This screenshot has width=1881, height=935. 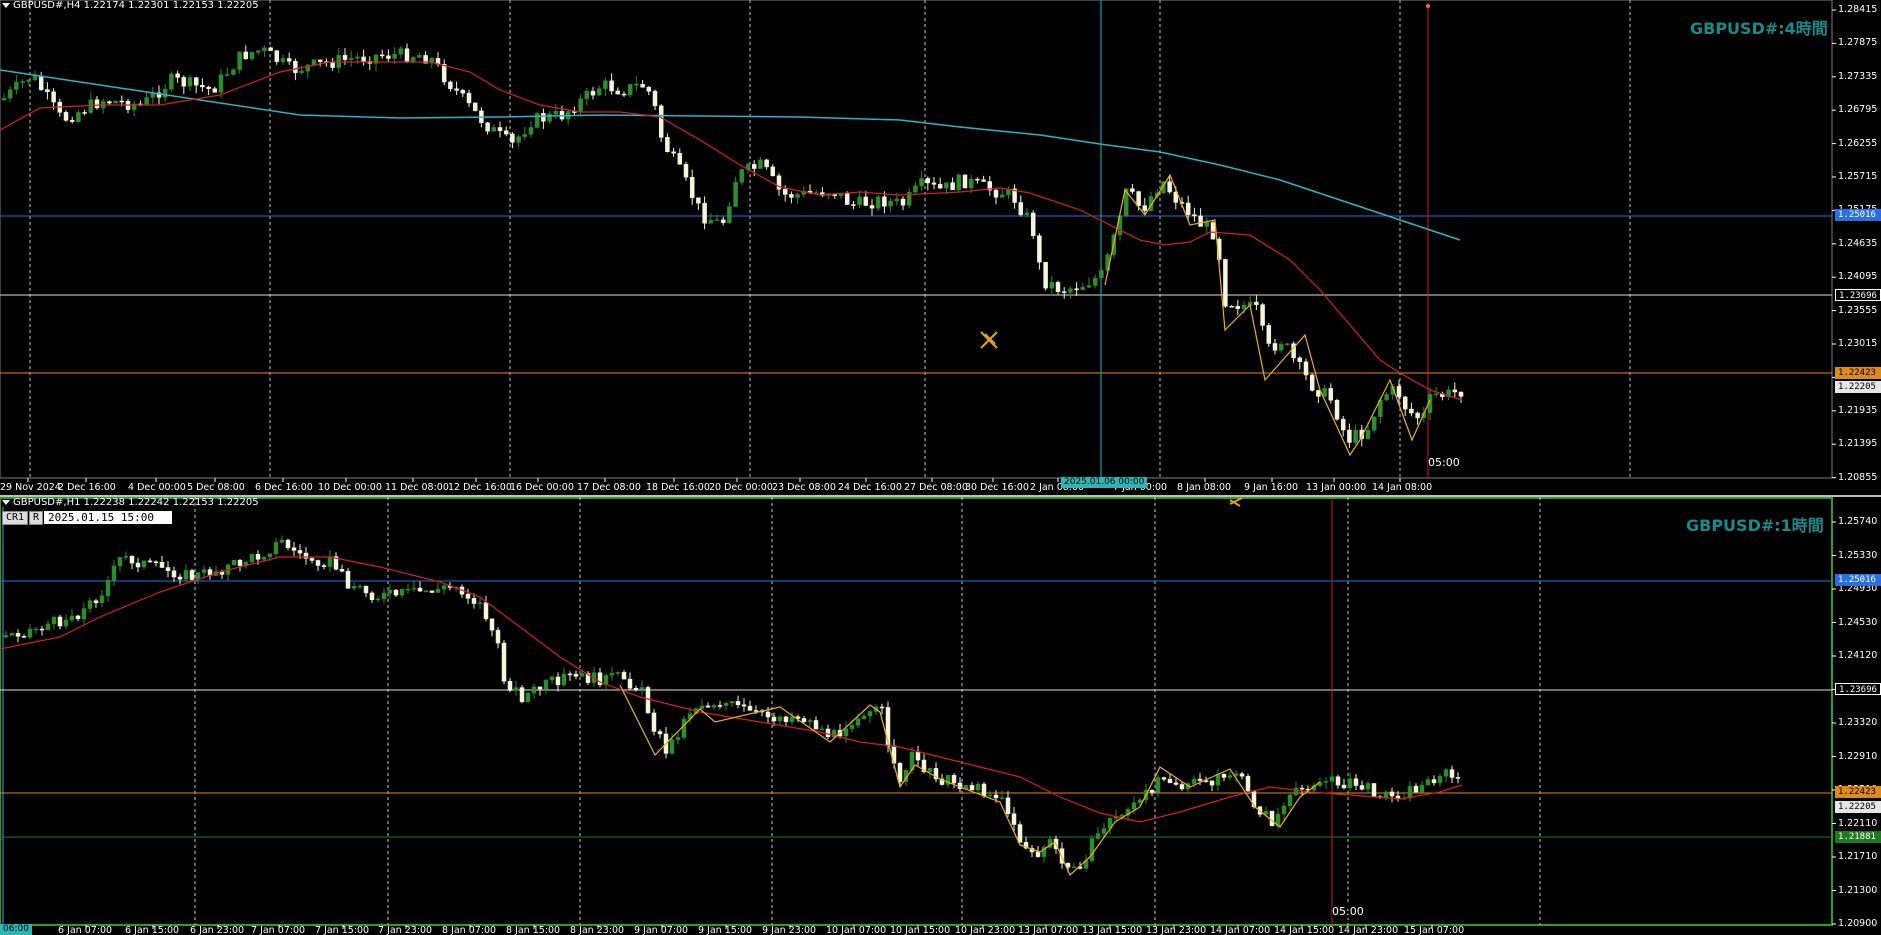 I want to click on h4-orange-level-tag: 1.22423, so click(x=1858, y=373).